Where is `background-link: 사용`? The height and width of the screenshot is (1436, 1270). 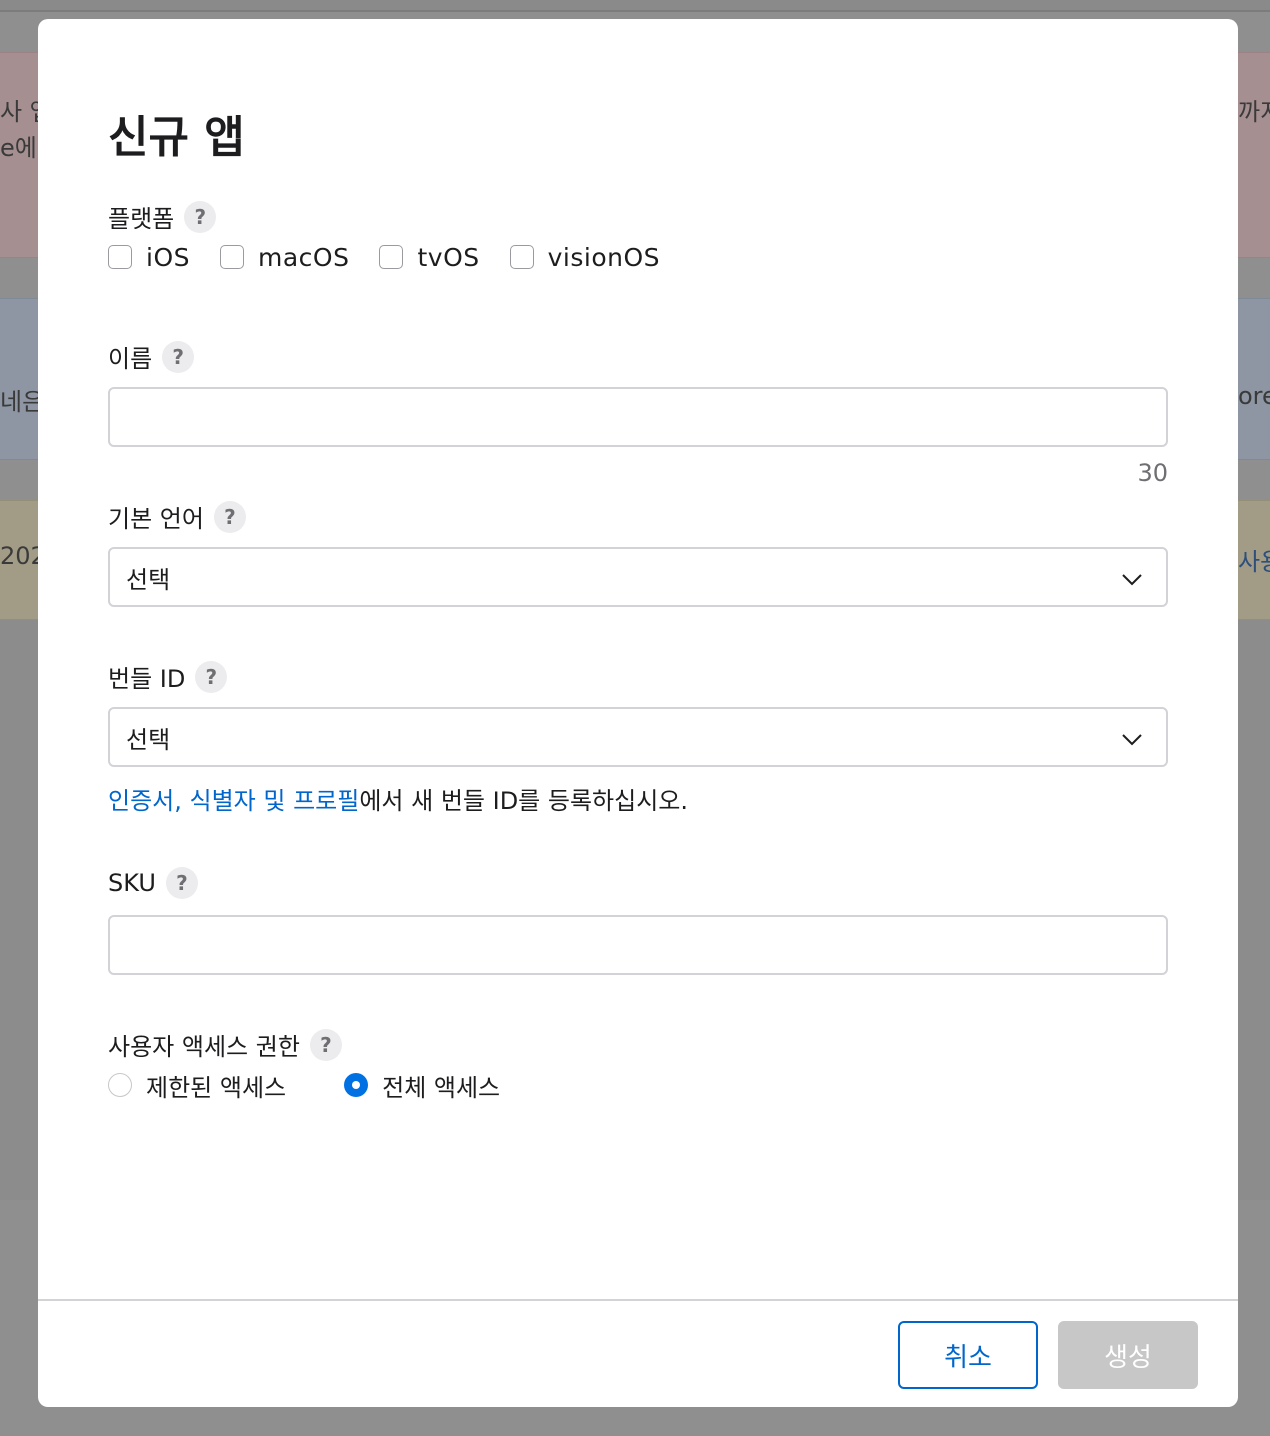 background-link: 사용 is located at coordinates (1254, 562).